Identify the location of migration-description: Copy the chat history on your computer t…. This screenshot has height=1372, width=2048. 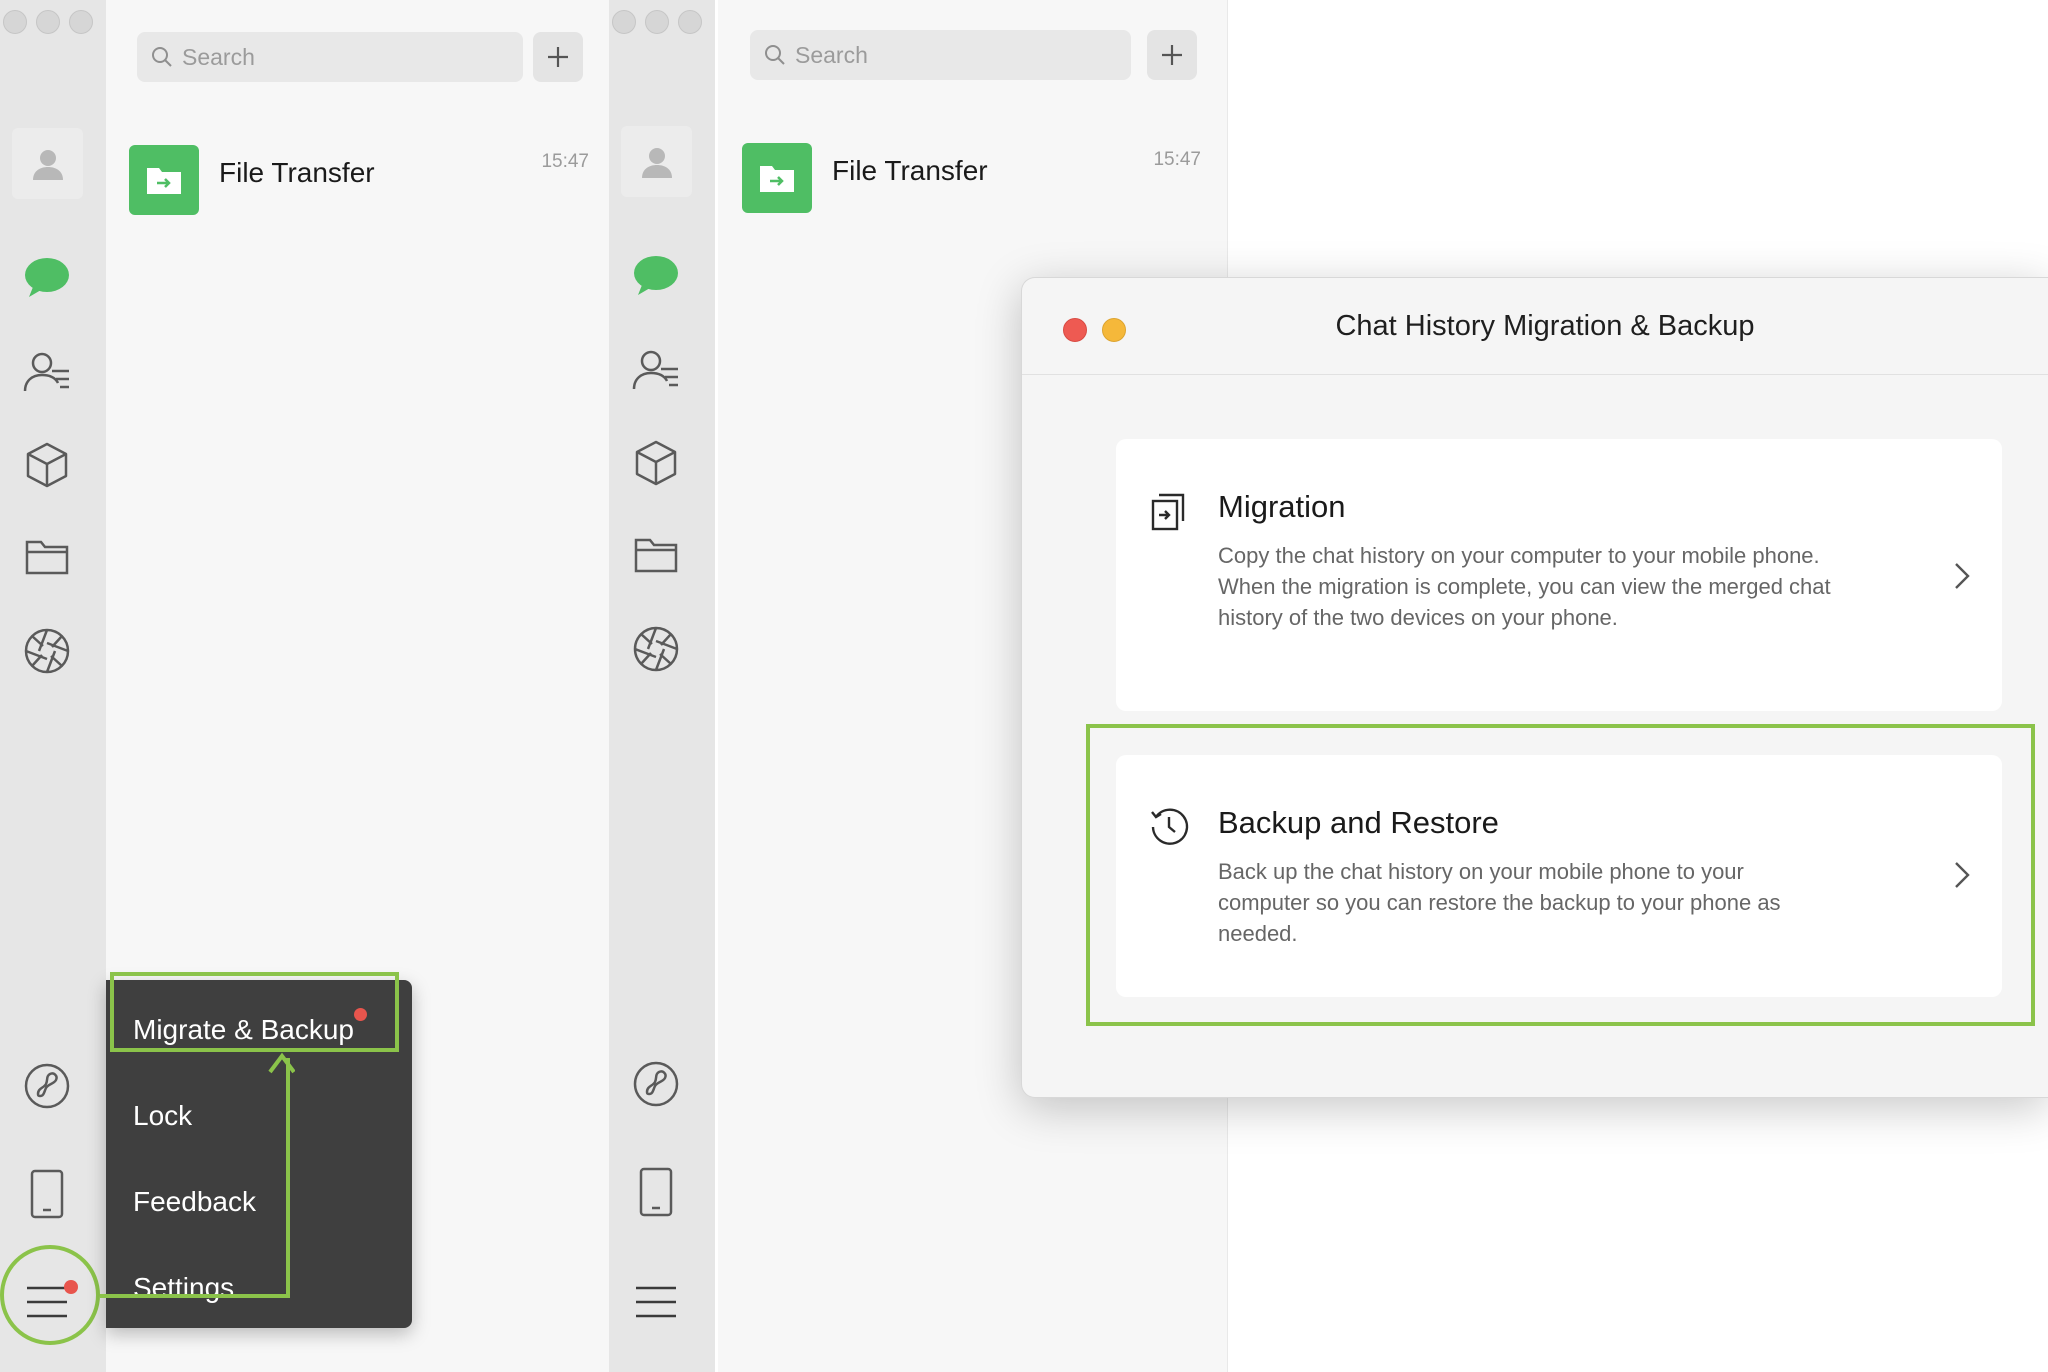
(1524, 586).